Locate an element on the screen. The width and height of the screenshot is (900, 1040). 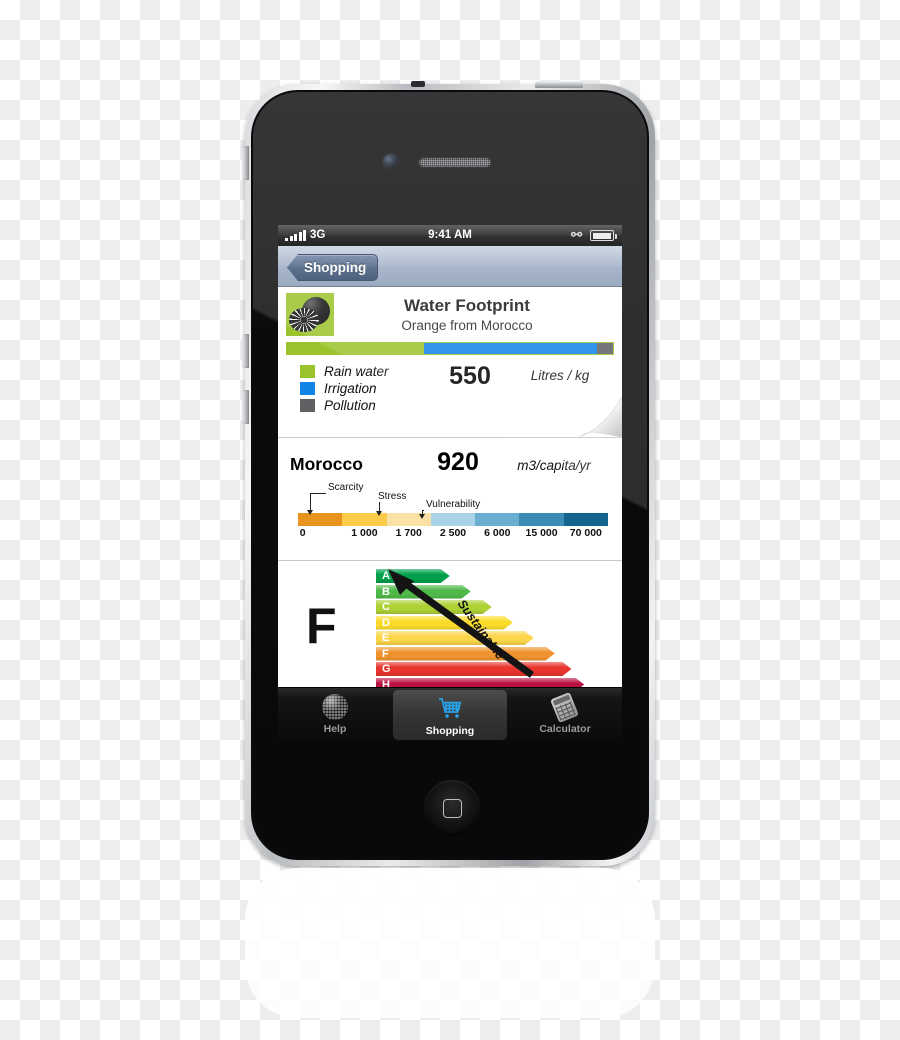
scale-tick-labels: 0 1 000 1 700 2 500 6 000 15 000 70 000 is located at coordinates (453, 534).